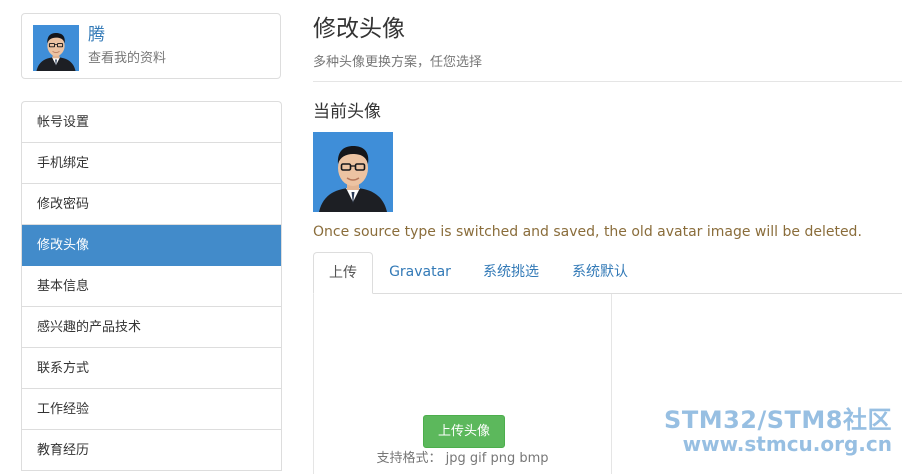 The image size is (902, 474). What do you see at coordinates (343, 273) in the screenshot?
I see `tab-upload: 上传` at bounding box center [343, 273].